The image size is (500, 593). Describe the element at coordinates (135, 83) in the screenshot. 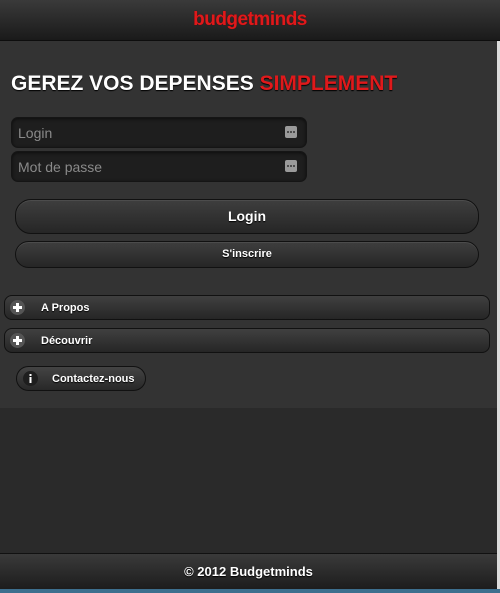

I see `headline-main: GEREZ VOS DEPENSES` at that location.